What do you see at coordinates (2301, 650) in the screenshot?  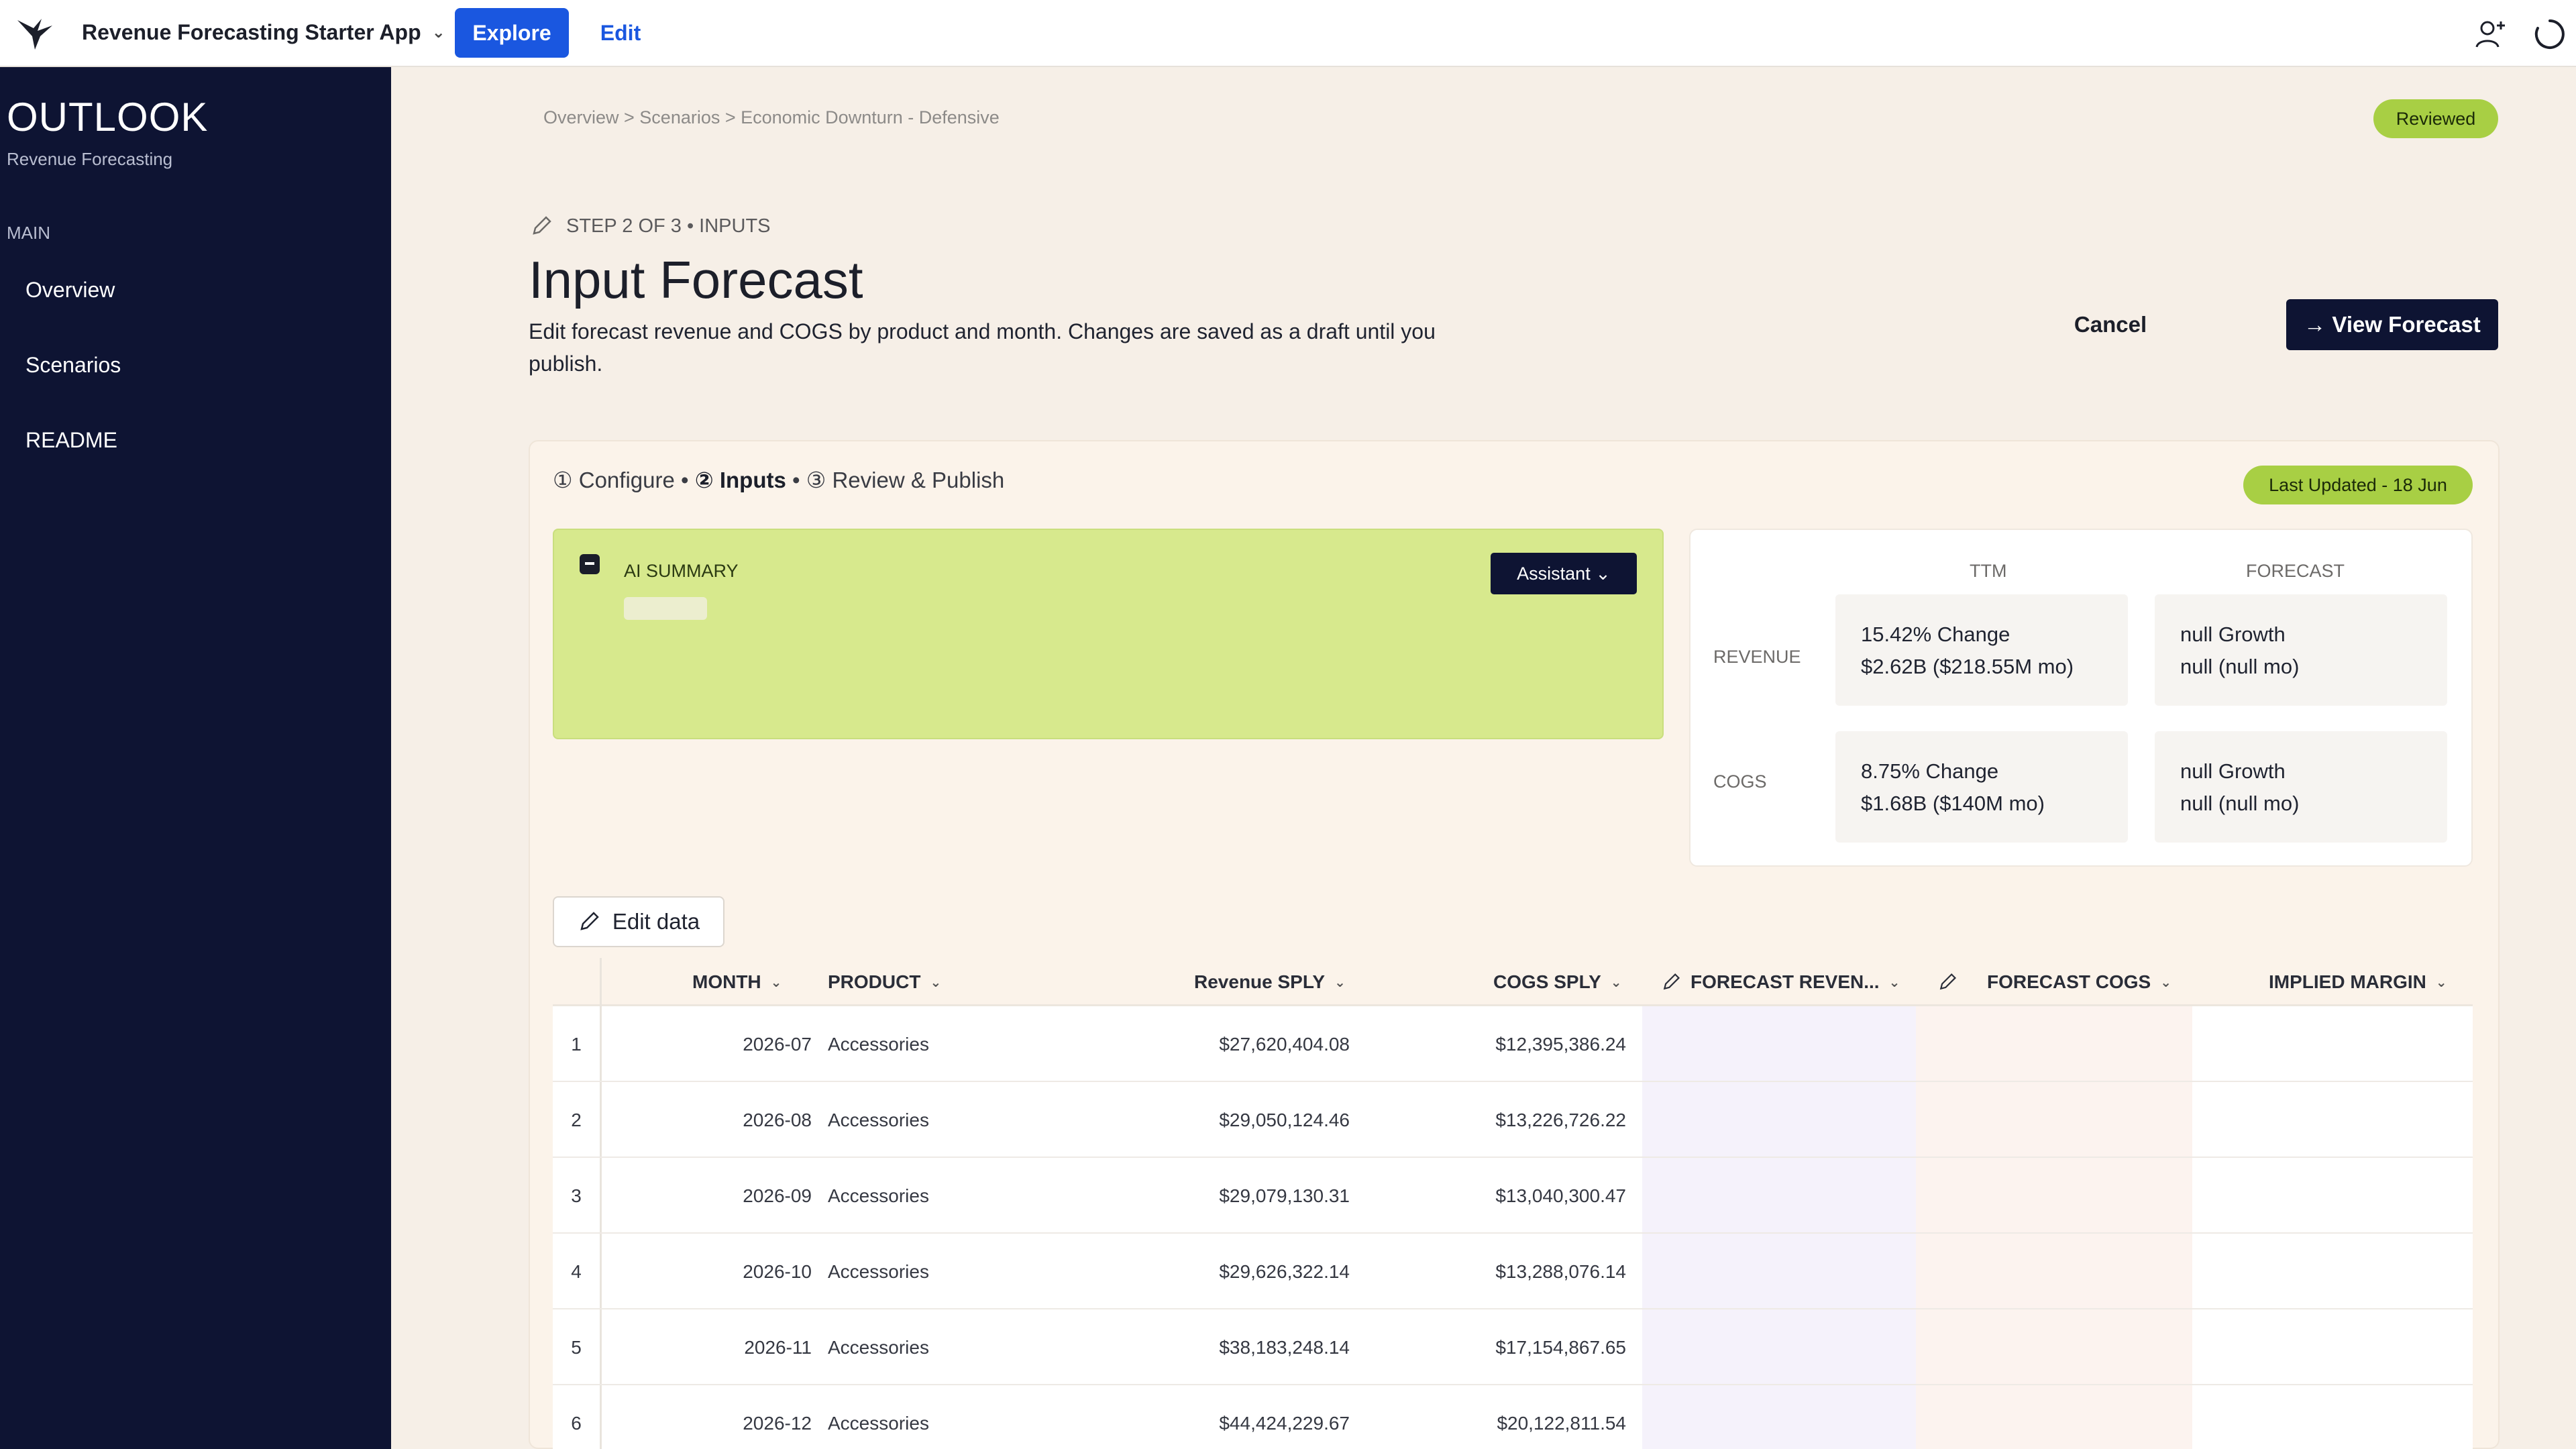 I see `revenue-forecast-cell: null Growth null (null mo)` at bounding box center [2301, 650].